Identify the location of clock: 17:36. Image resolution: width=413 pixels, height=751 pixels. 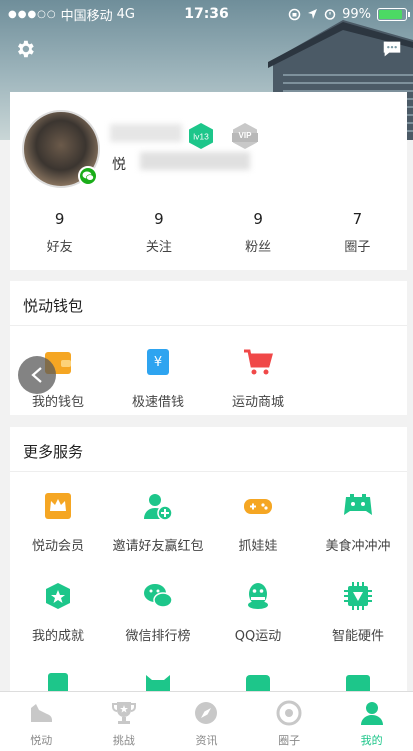
(206, 14).